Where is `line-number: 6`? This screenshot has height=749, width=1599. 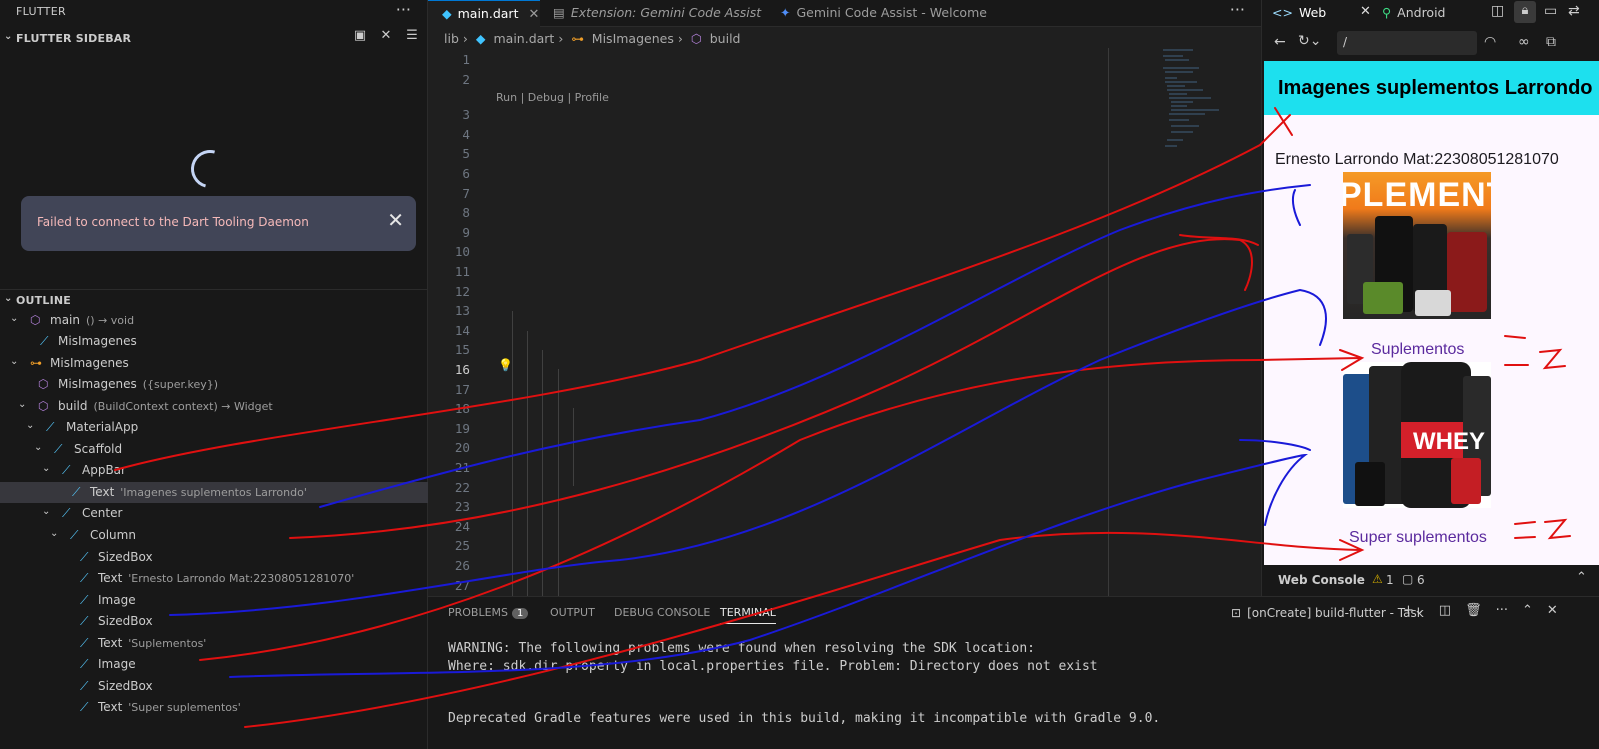 line-number: 6 is located at coordinates (466, 173).